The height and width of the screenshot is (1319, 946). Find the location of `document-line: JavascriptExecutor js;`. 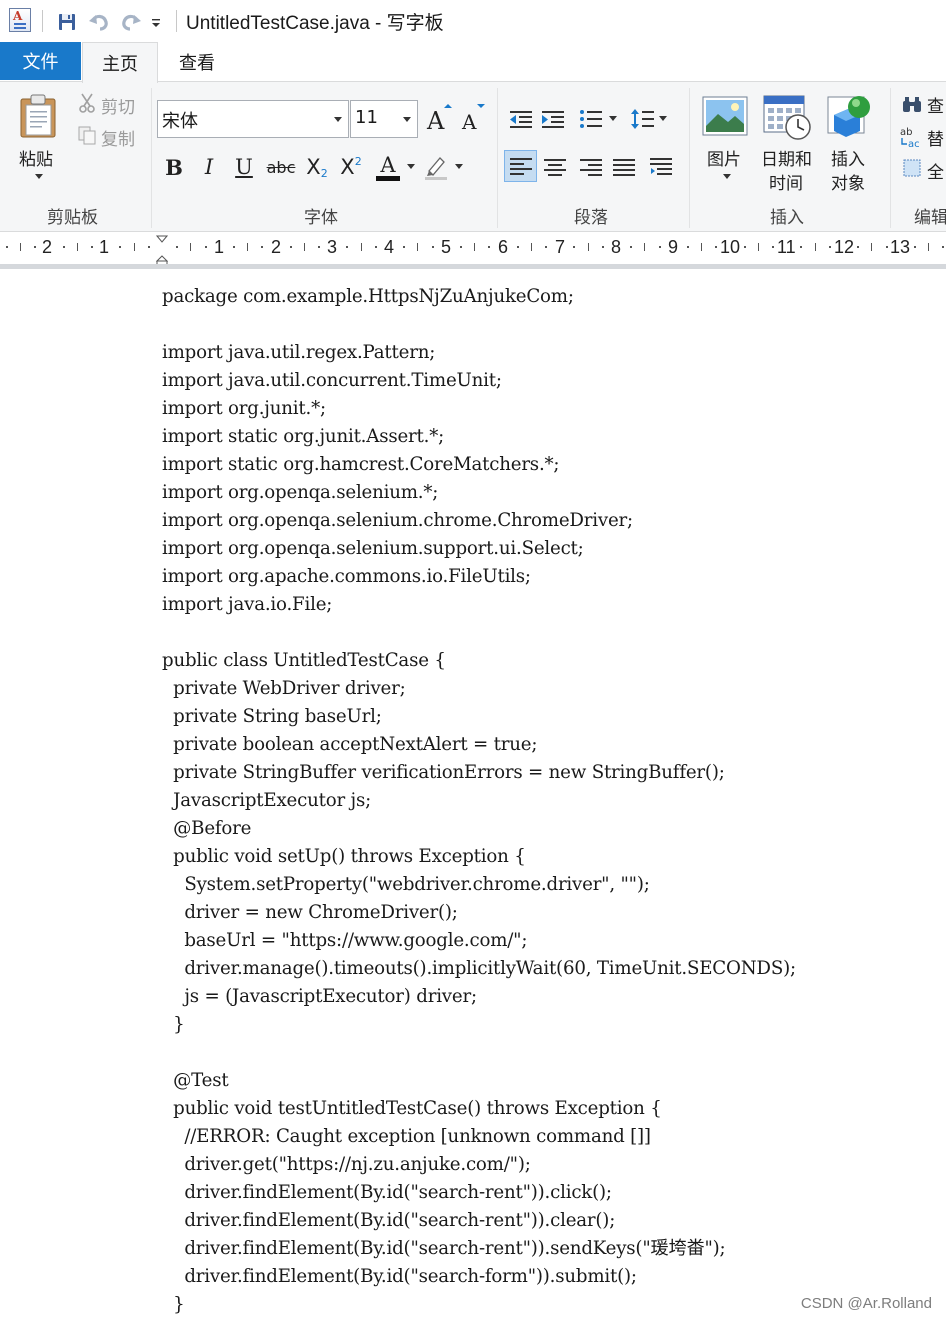

document-line: JavascriptExecutor js; is located at coordinates (479, 801).